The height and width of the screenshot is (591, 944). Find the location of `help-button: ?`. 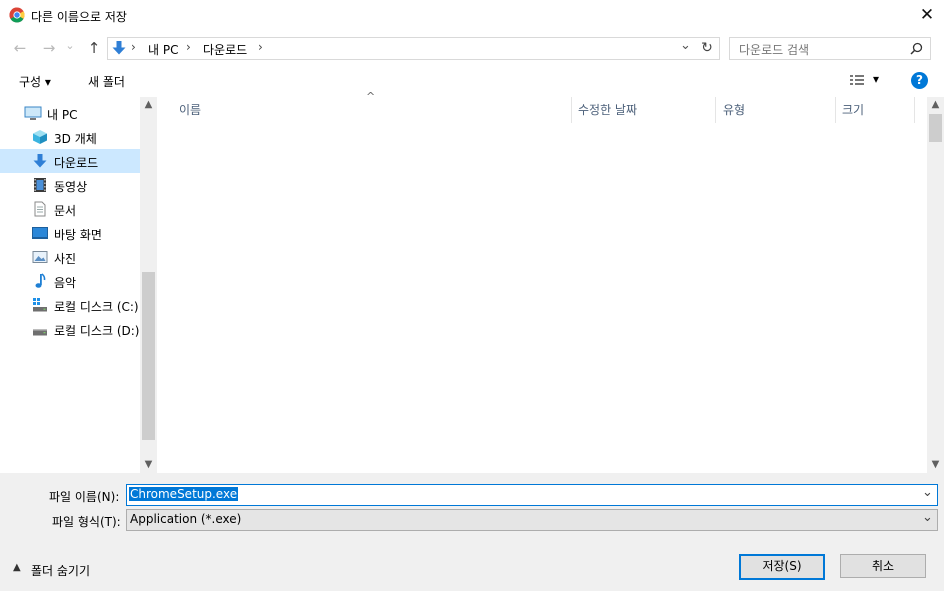

help-button: ? is located at coordinates (919, 80).